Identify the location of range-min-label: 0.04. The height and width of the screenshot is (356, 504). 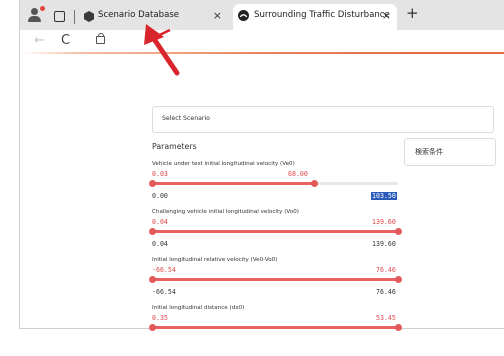
(160, 222).